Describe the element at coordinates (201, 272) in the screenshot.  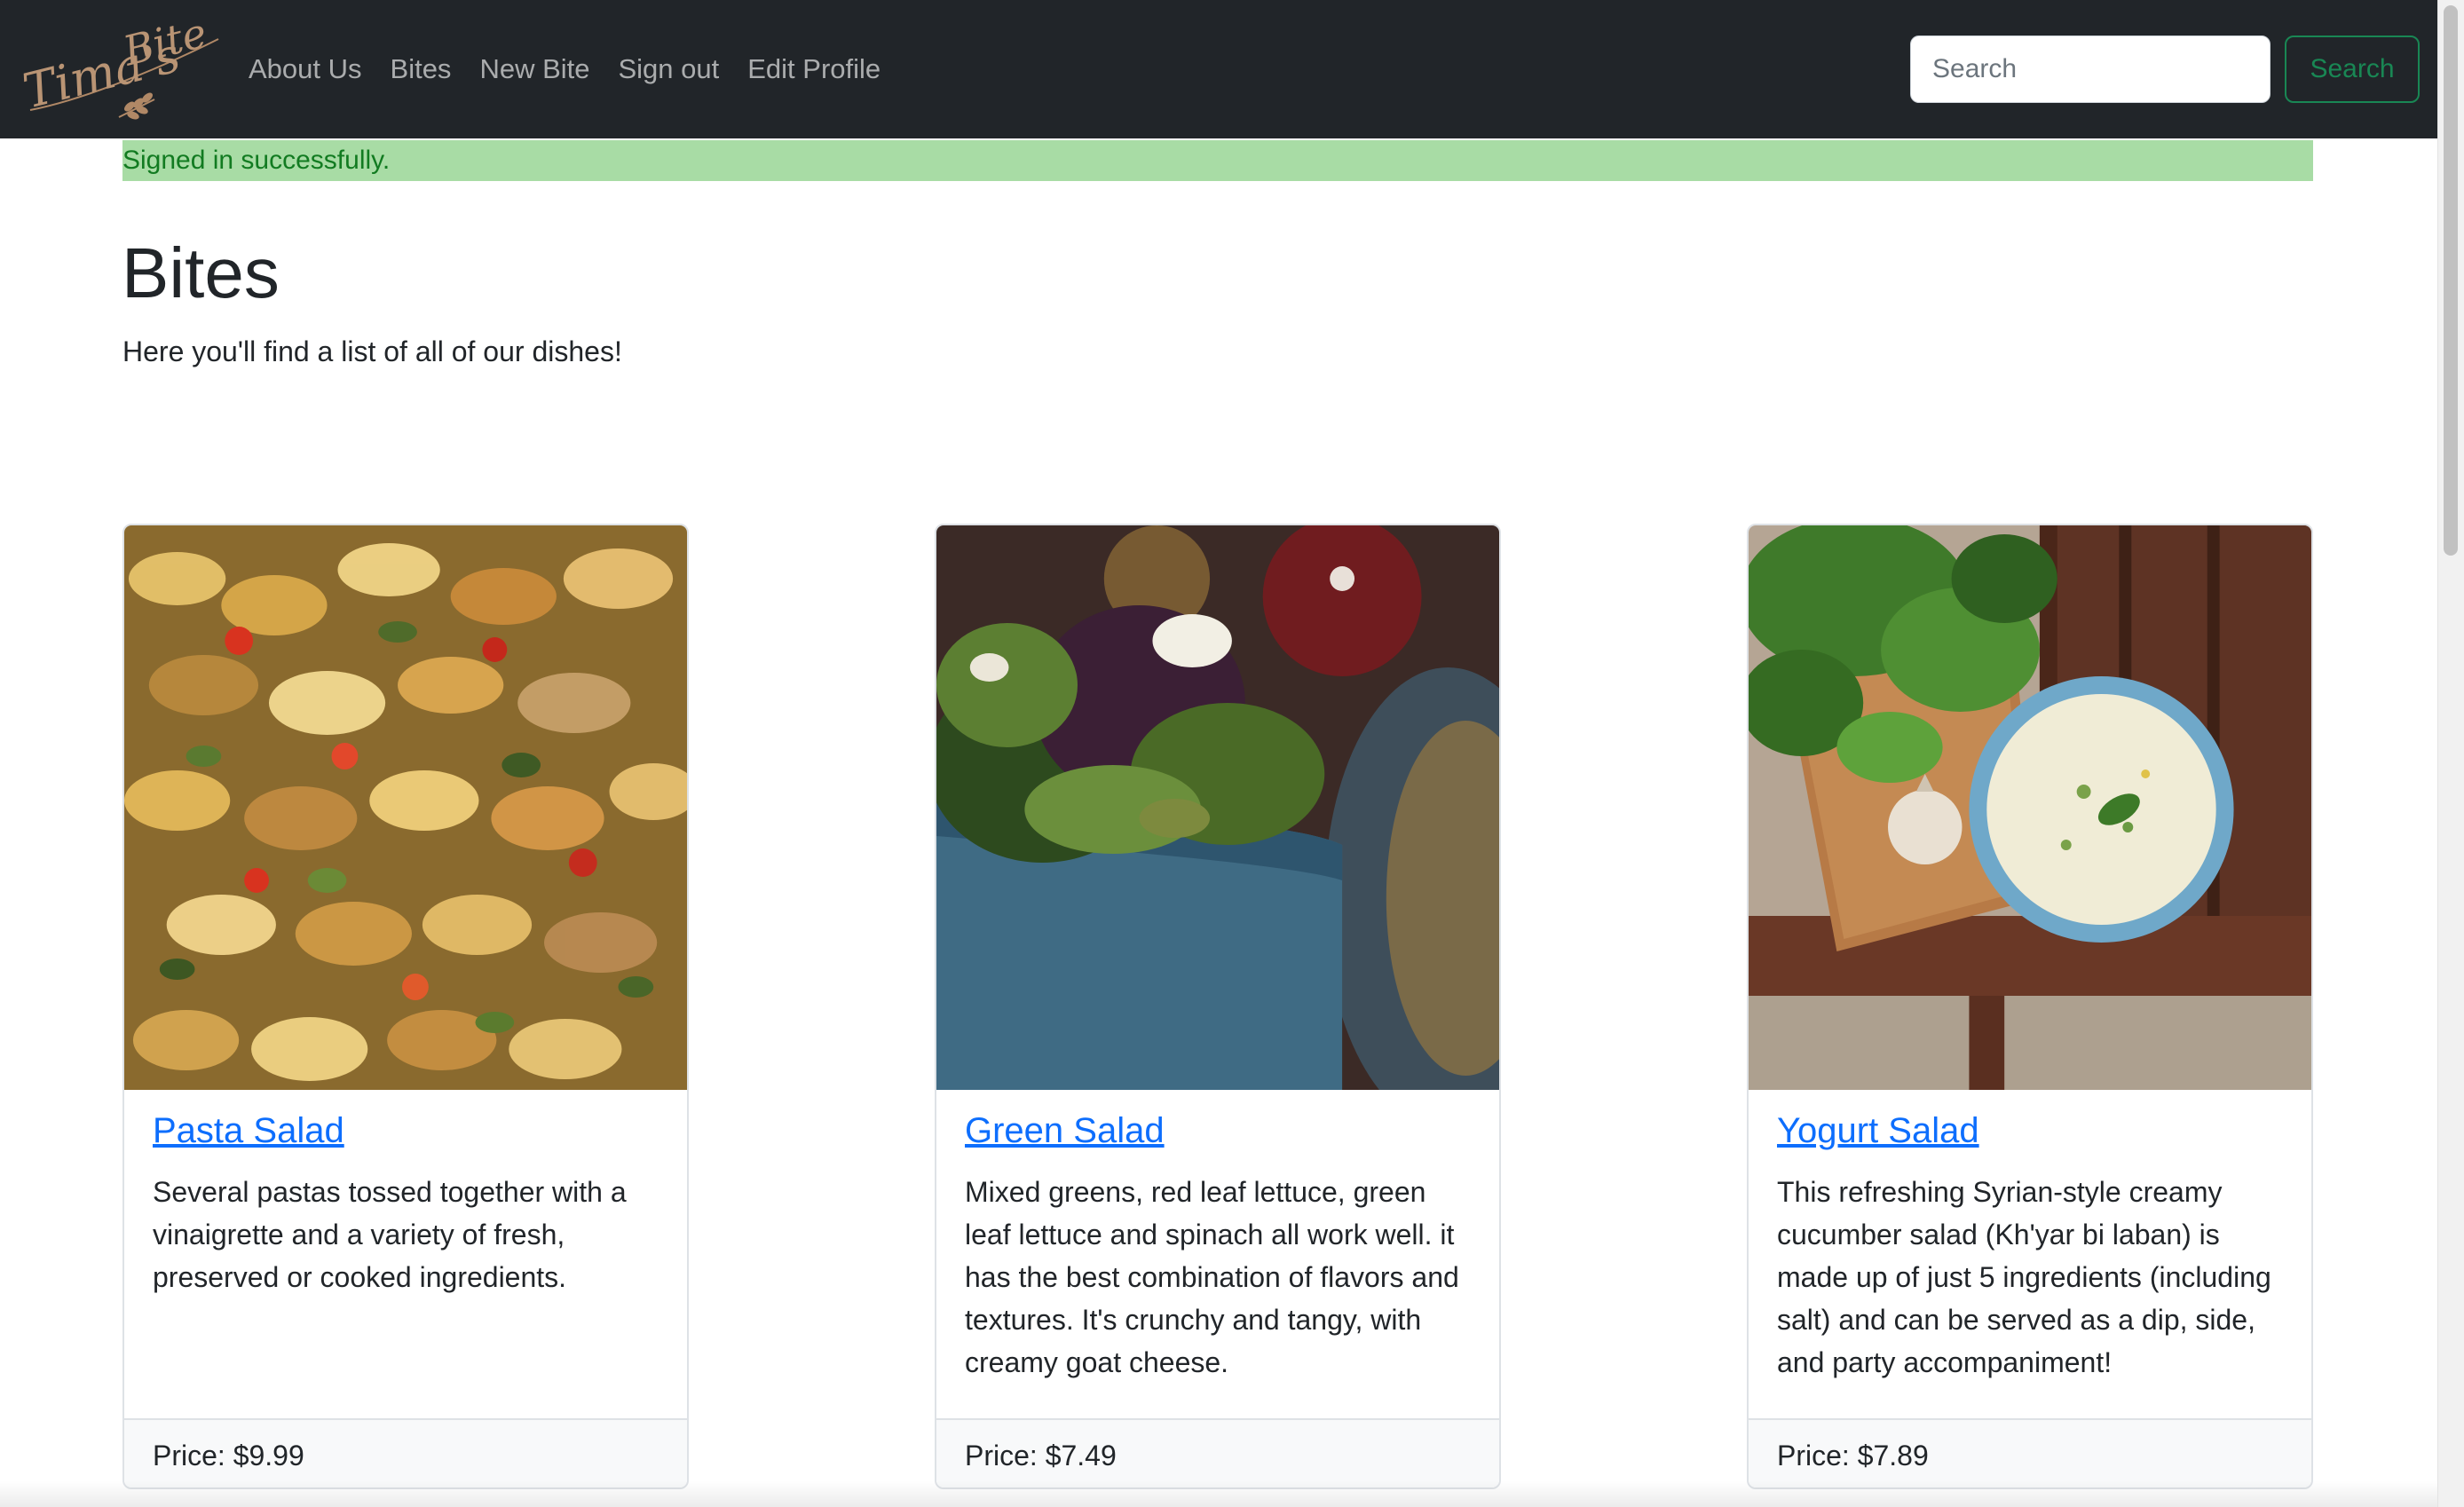
I see `page-title: Bites` at that location.